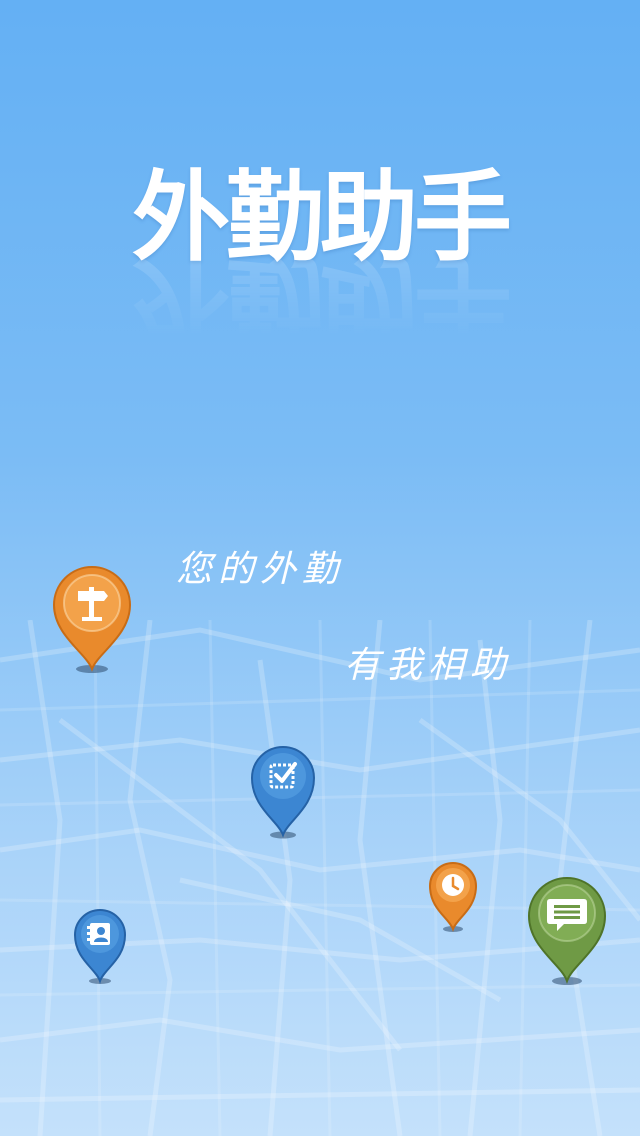 This screenshot has width=640, height=1136. I want to click on signpost-pin, so click(92, 620).